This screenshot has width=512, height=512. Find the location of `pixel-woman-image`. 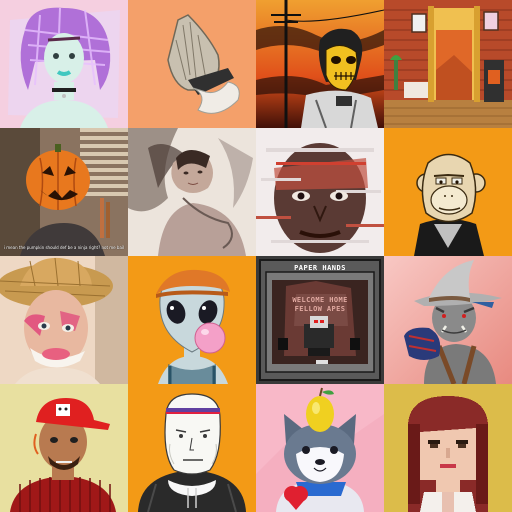

pixel-woman-image is located at coordinates (448, 448).